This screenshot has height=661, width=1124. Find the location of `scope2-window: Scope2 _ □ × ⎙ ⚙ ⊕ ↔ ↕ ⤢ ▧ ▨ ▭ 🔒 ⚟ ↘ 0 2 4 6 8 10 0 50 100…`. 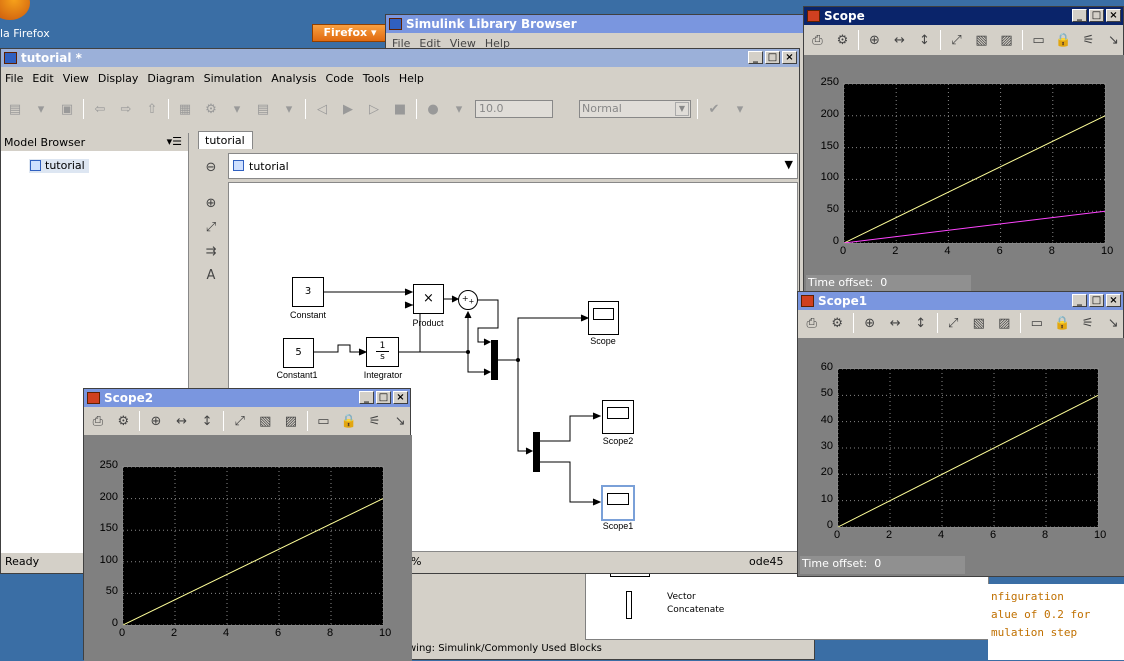

scope2-window: Scope2 _ □ × ⎙ ⚙ ⊕ ↔ ↕ ⤢ ▧ ▨ ▭ 🔒 ⚟ ↘ 0 2 4 6 8 10 0 50 100… is located at coordinates (247, 524).